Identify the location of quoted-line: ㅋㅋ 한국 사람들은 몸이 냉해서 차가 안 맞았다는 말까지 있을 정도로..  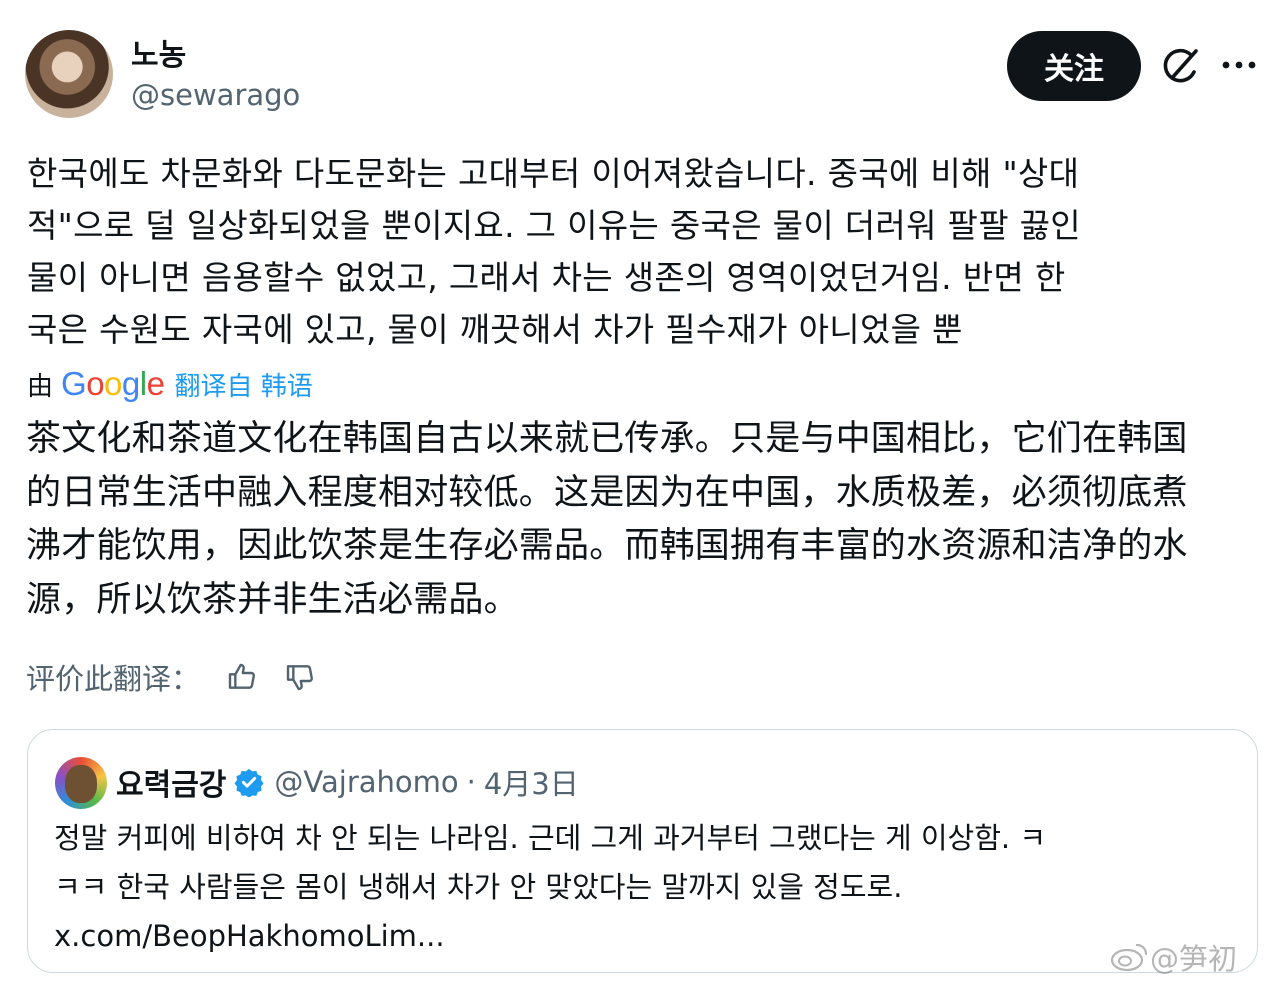
(478, 887).